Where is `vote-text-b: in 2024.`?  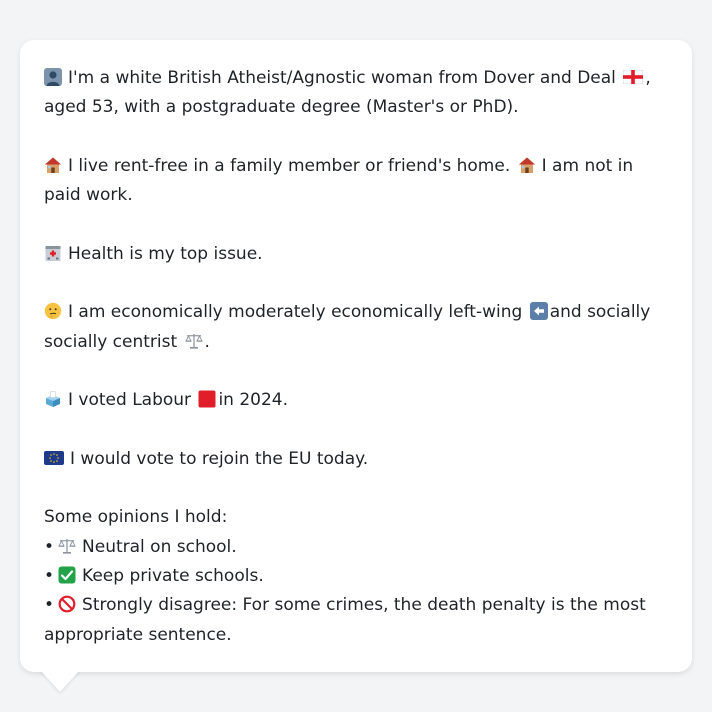
vote-text-b: in 2024. is located at coordinates (253, 400).